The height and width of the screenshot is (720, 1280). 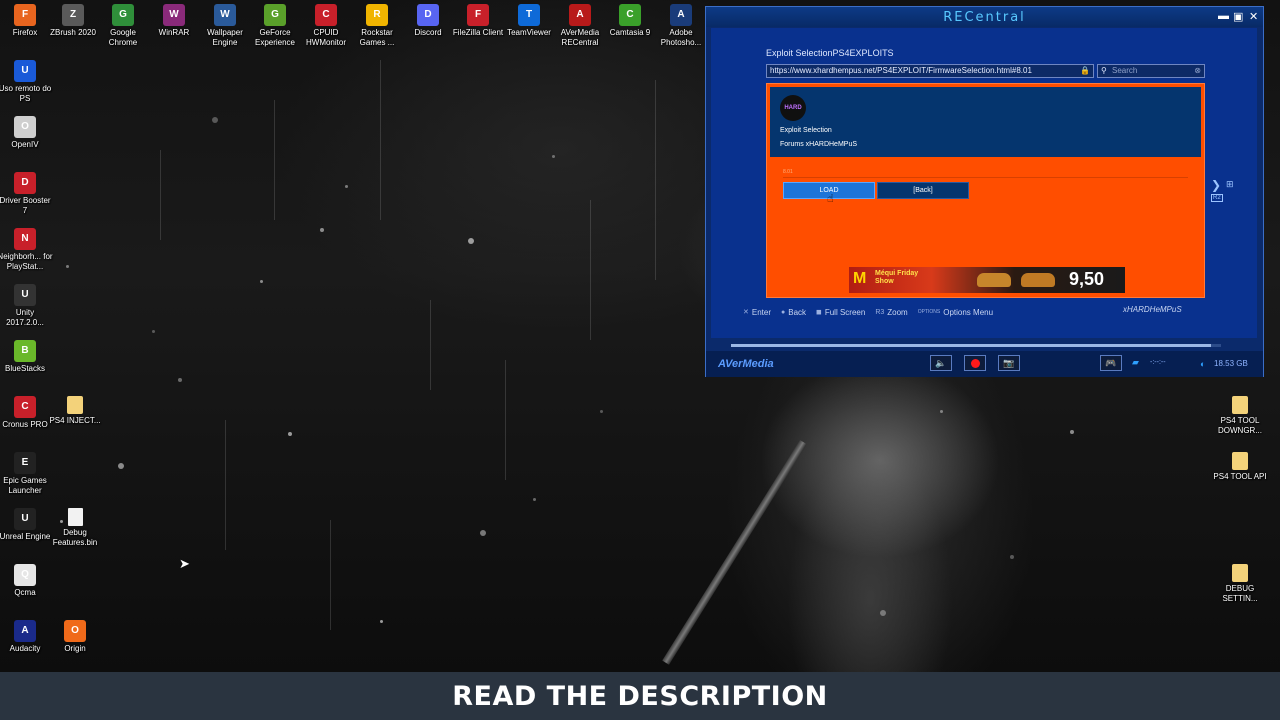 I want to click on desktop-icon-camtasia: C Camtasia 9, so click(x=630, y=21).